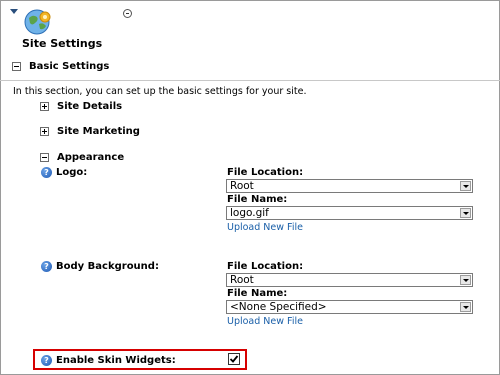 This screenshot has width=500, height=375. Describe the element at coordinates (265, 266) in the screenshot. I see `bg-file-location-label: File Location:` at that location.